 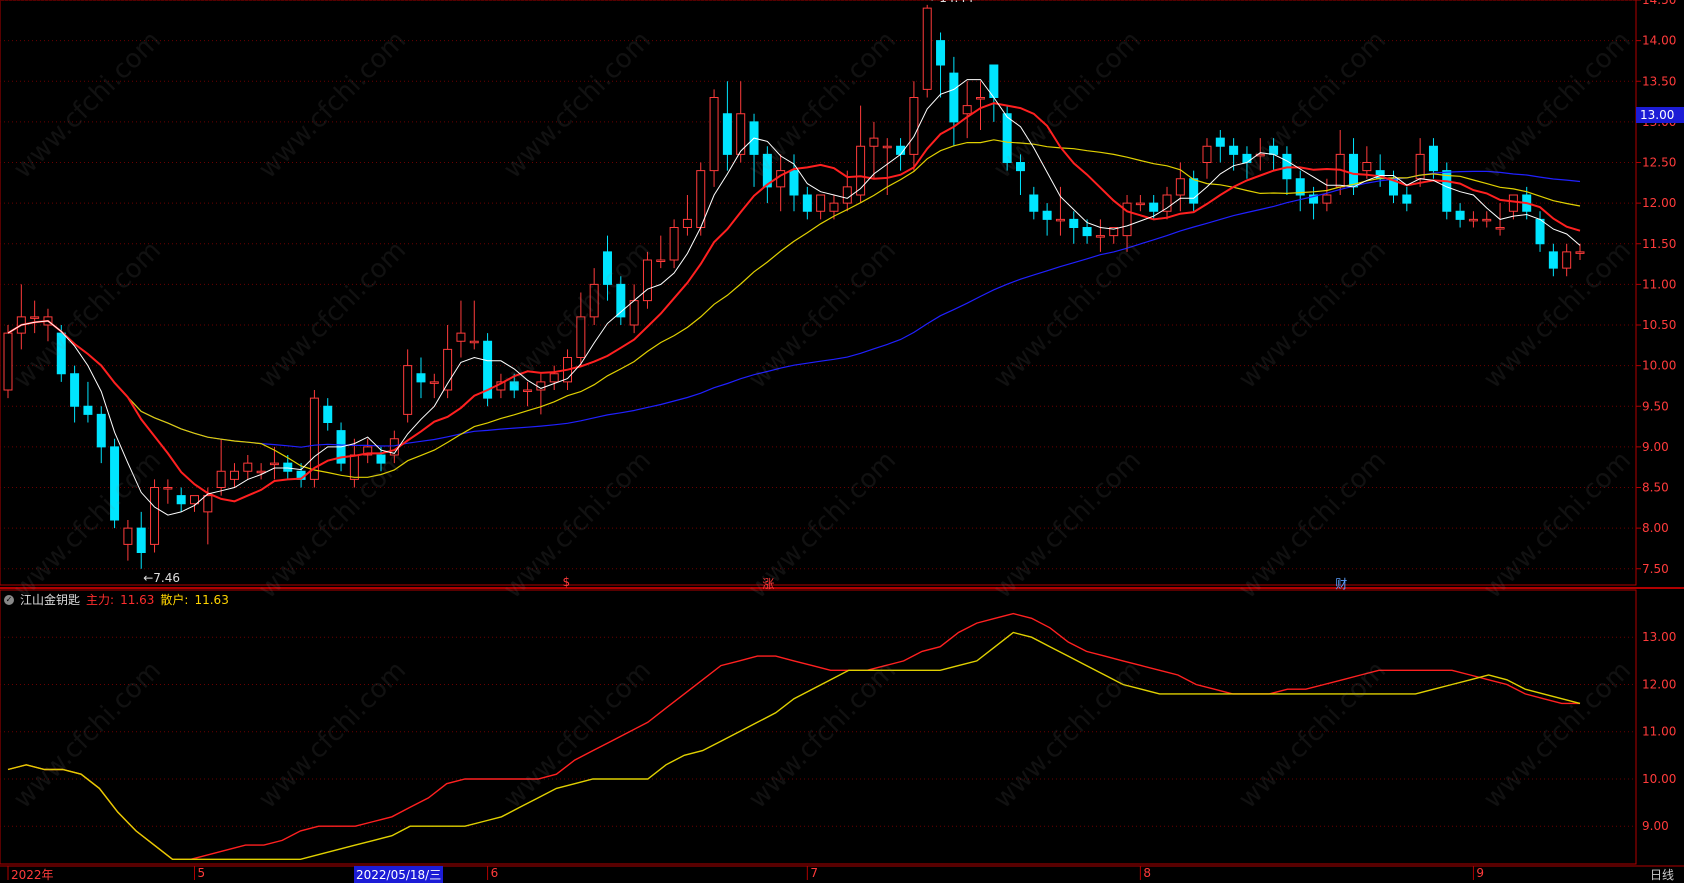 What do you see at coordinates (1660, 115) in the screenshot?
I see `current-price-tag: 13.00` at bounding box center [1660, 115].